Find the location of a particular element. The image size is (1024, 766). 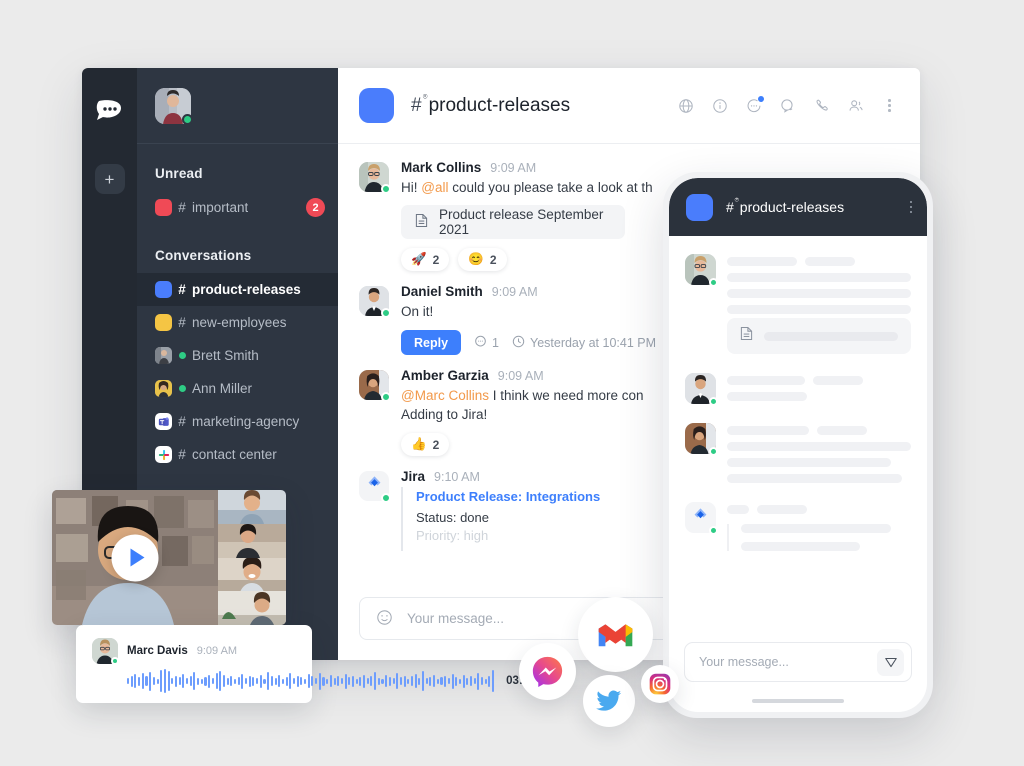

smile-reaction: 😊 2 is located at coordinates (482, 259).